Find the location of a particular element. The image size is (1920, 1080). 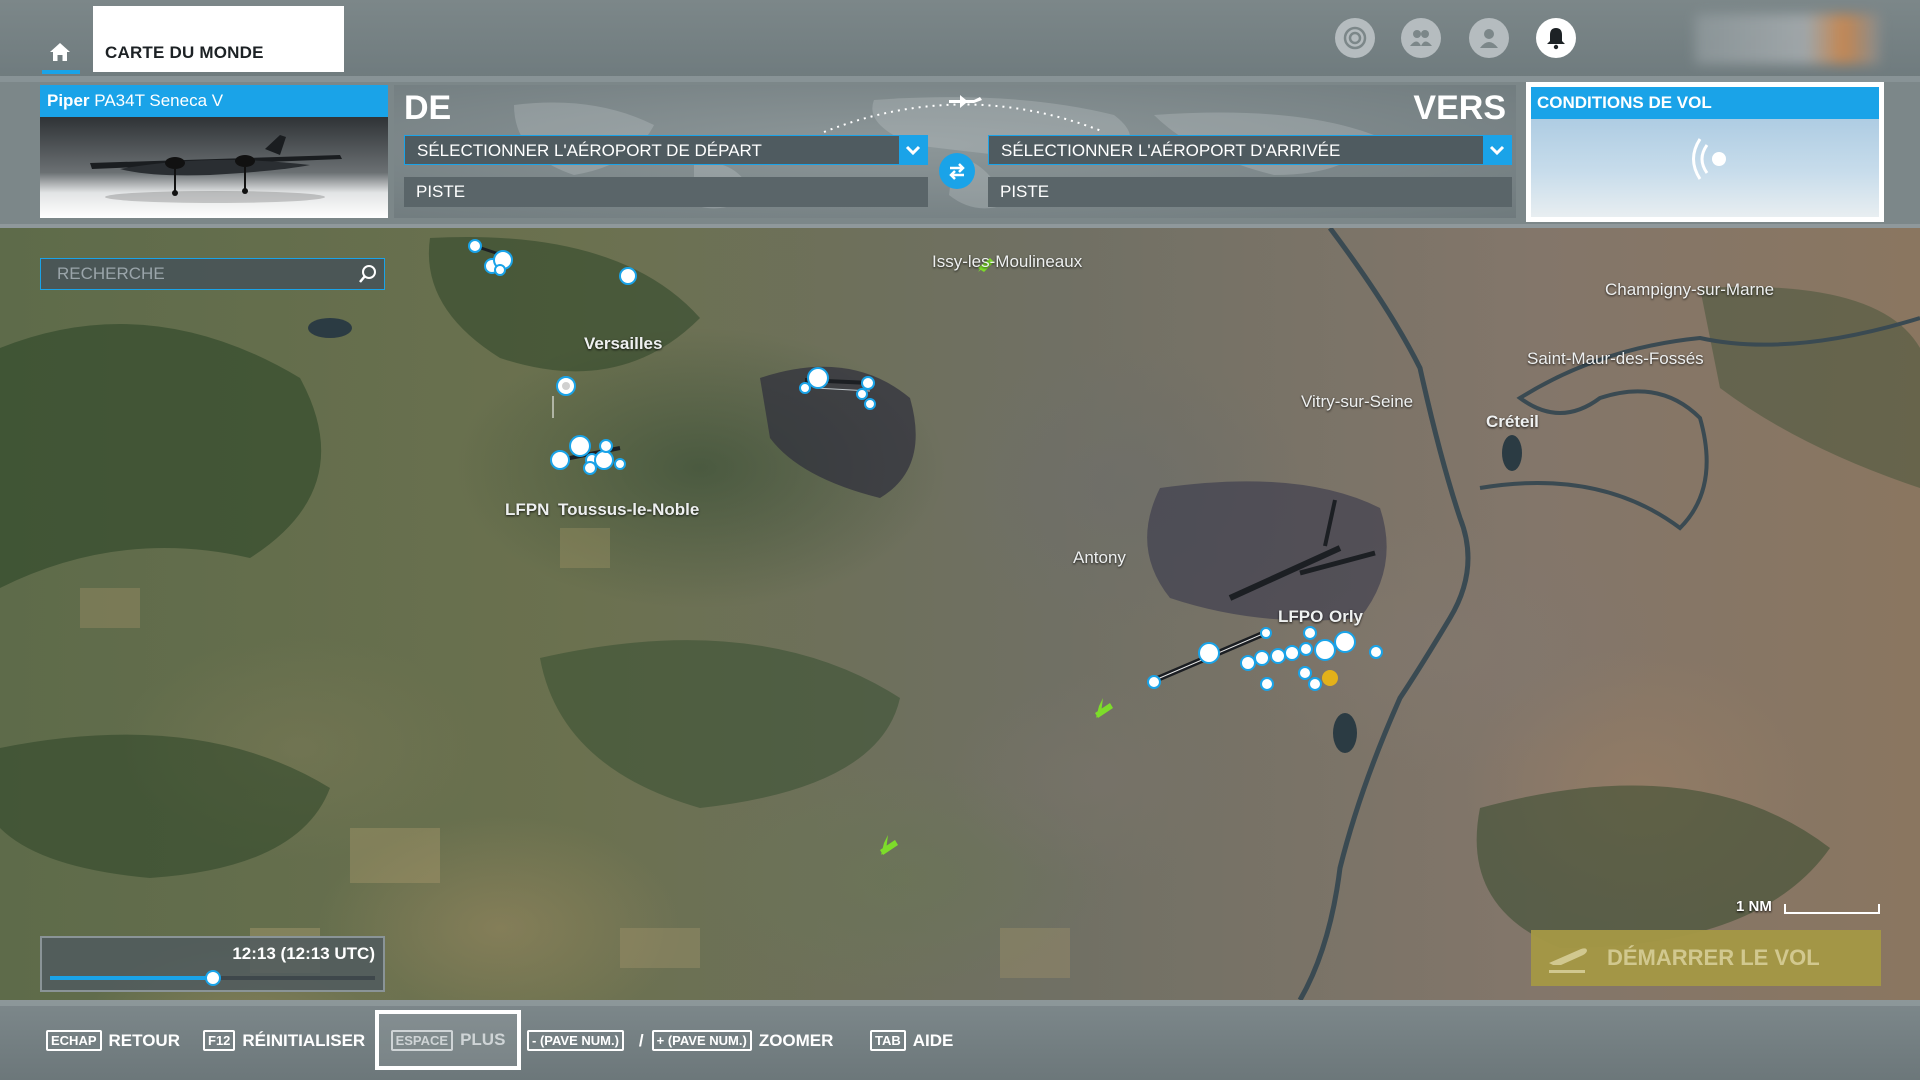

map-label-lfpn: LFPN is located at coordinates (527, 510).